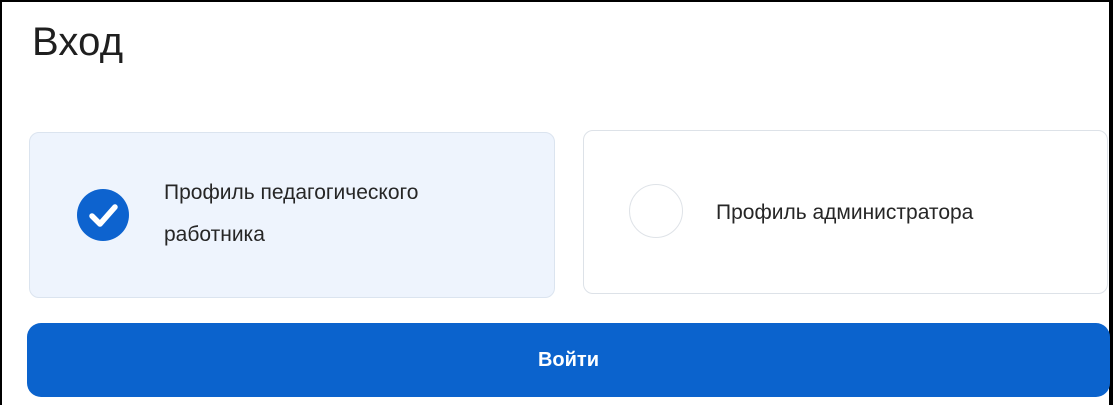  What do you see at coordinates (103, 215) in the screenshot?
I see `checkmark-icon` at bounding box center [103, 215].